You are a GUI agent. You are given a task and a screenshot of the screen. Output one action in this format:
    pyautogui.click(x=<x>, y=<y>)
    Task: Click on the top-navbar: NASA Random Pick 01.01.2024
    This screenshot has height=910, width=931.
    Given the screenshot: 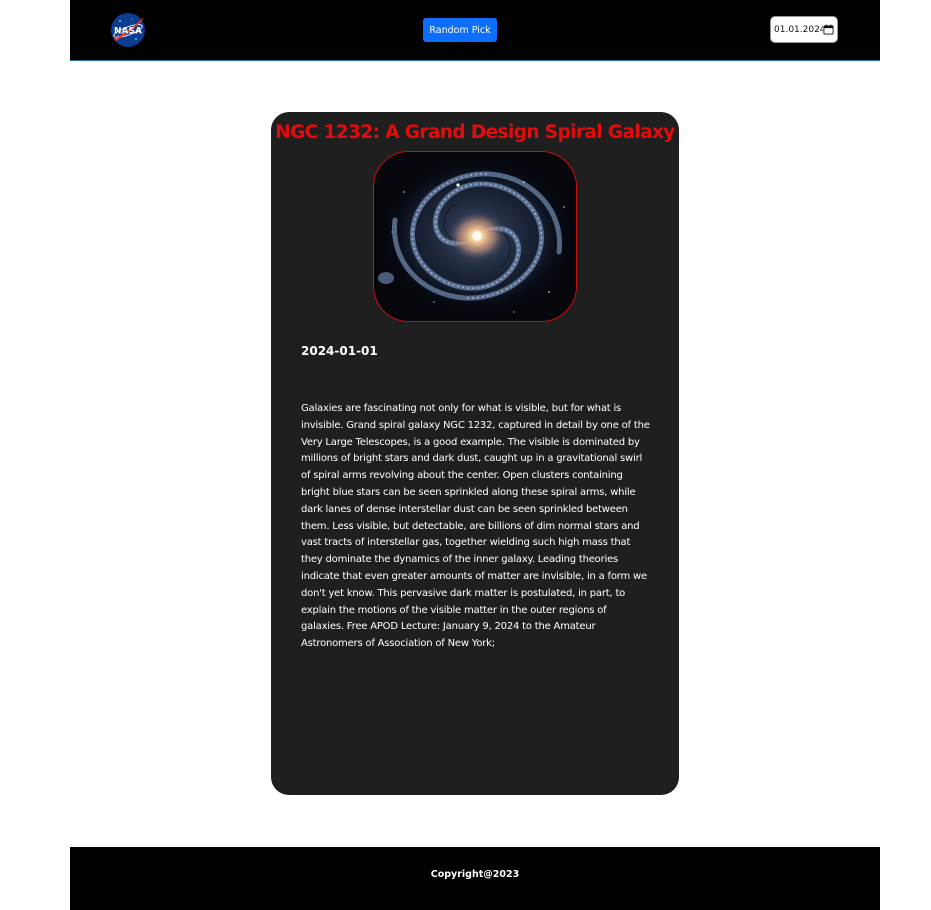 What is the action you would take?
    pyautogui.click(x=475, y=30)
    